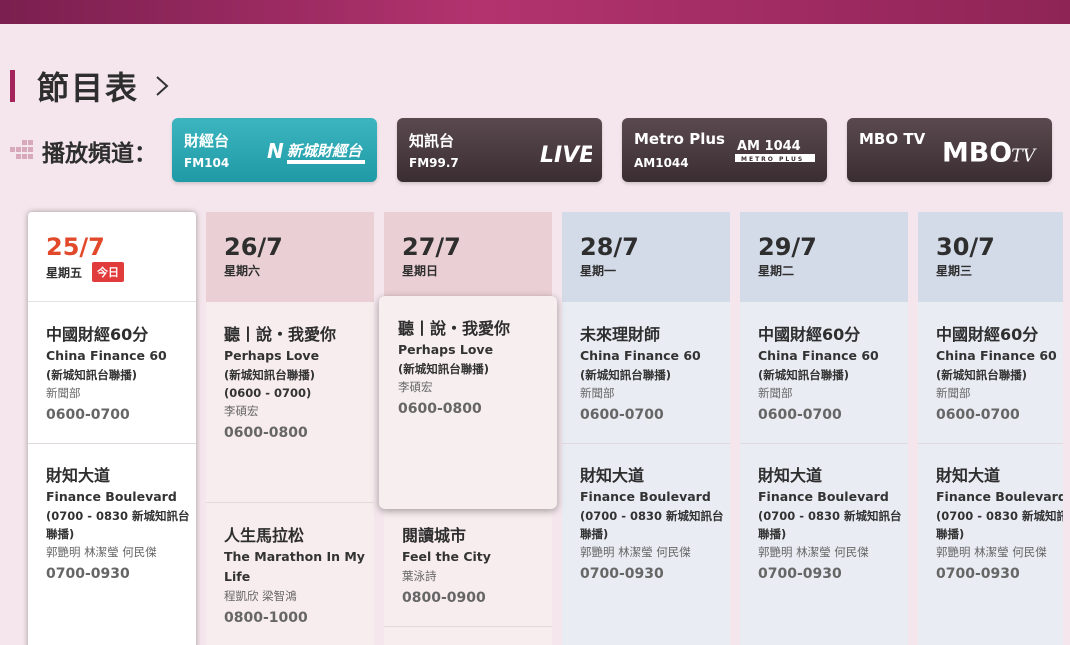 Image resolution: width=1070 pixels, height=645 pixels. I want to click on finance-logo-icon: N 新城財經台, so click(317, 151).